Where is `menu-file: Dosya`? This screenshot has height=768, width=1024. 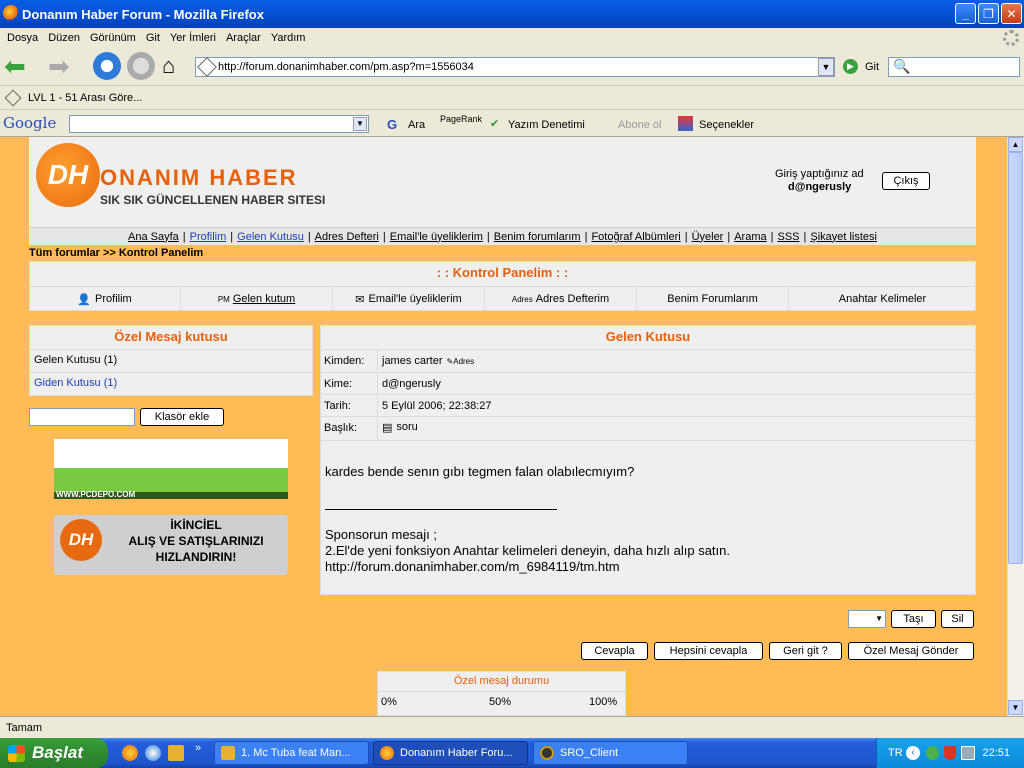 menu-file: Dosya is located at coordinates (22, 38).